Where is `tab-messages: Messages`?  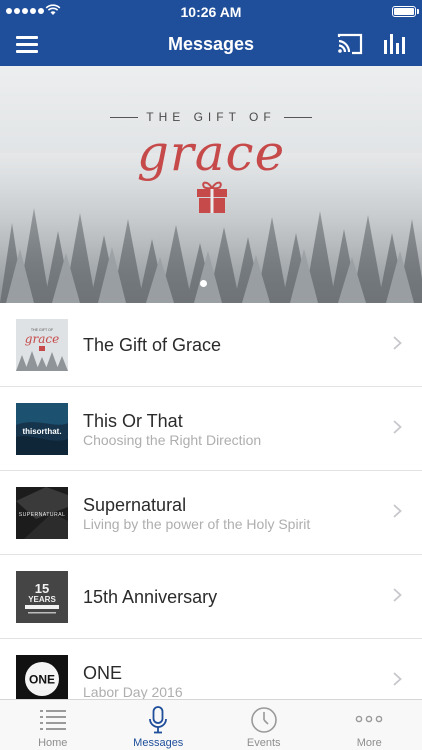 tab-messages: Messages is located at coordinates (159, 725).